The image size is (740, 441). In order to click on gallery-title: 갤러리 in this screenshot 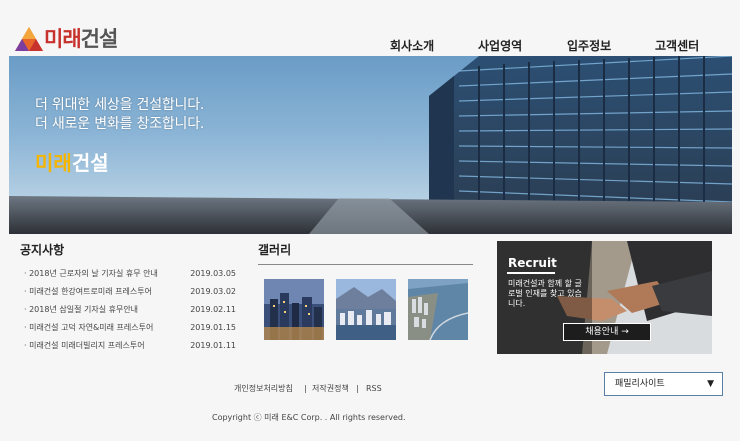, I will do `click(275, 250)`.